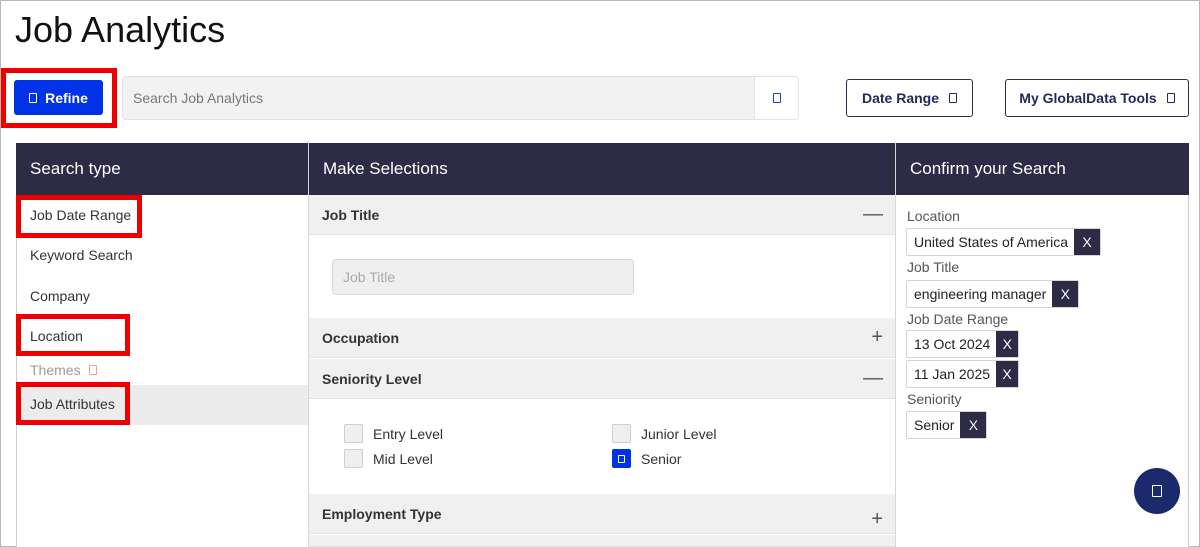 The width and height of the screenshot is (1200, 547). I want to click on occupation-section-label: Occupation, so click(361, 337).